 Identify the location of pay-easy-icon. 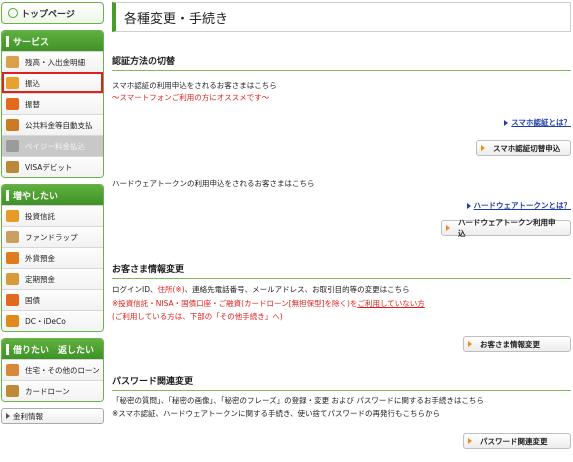
(12, 146).